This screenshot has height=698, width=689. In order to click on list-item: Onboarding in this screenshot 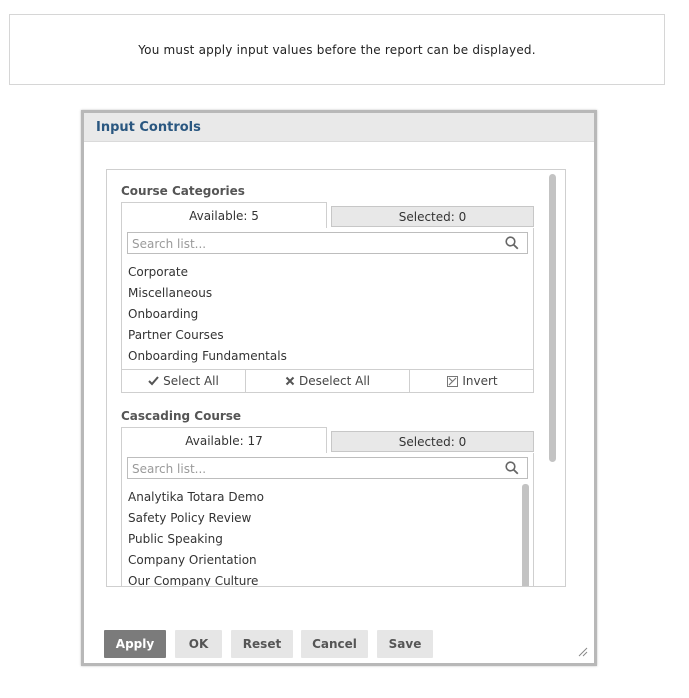, I will do `click(163, 314)`.